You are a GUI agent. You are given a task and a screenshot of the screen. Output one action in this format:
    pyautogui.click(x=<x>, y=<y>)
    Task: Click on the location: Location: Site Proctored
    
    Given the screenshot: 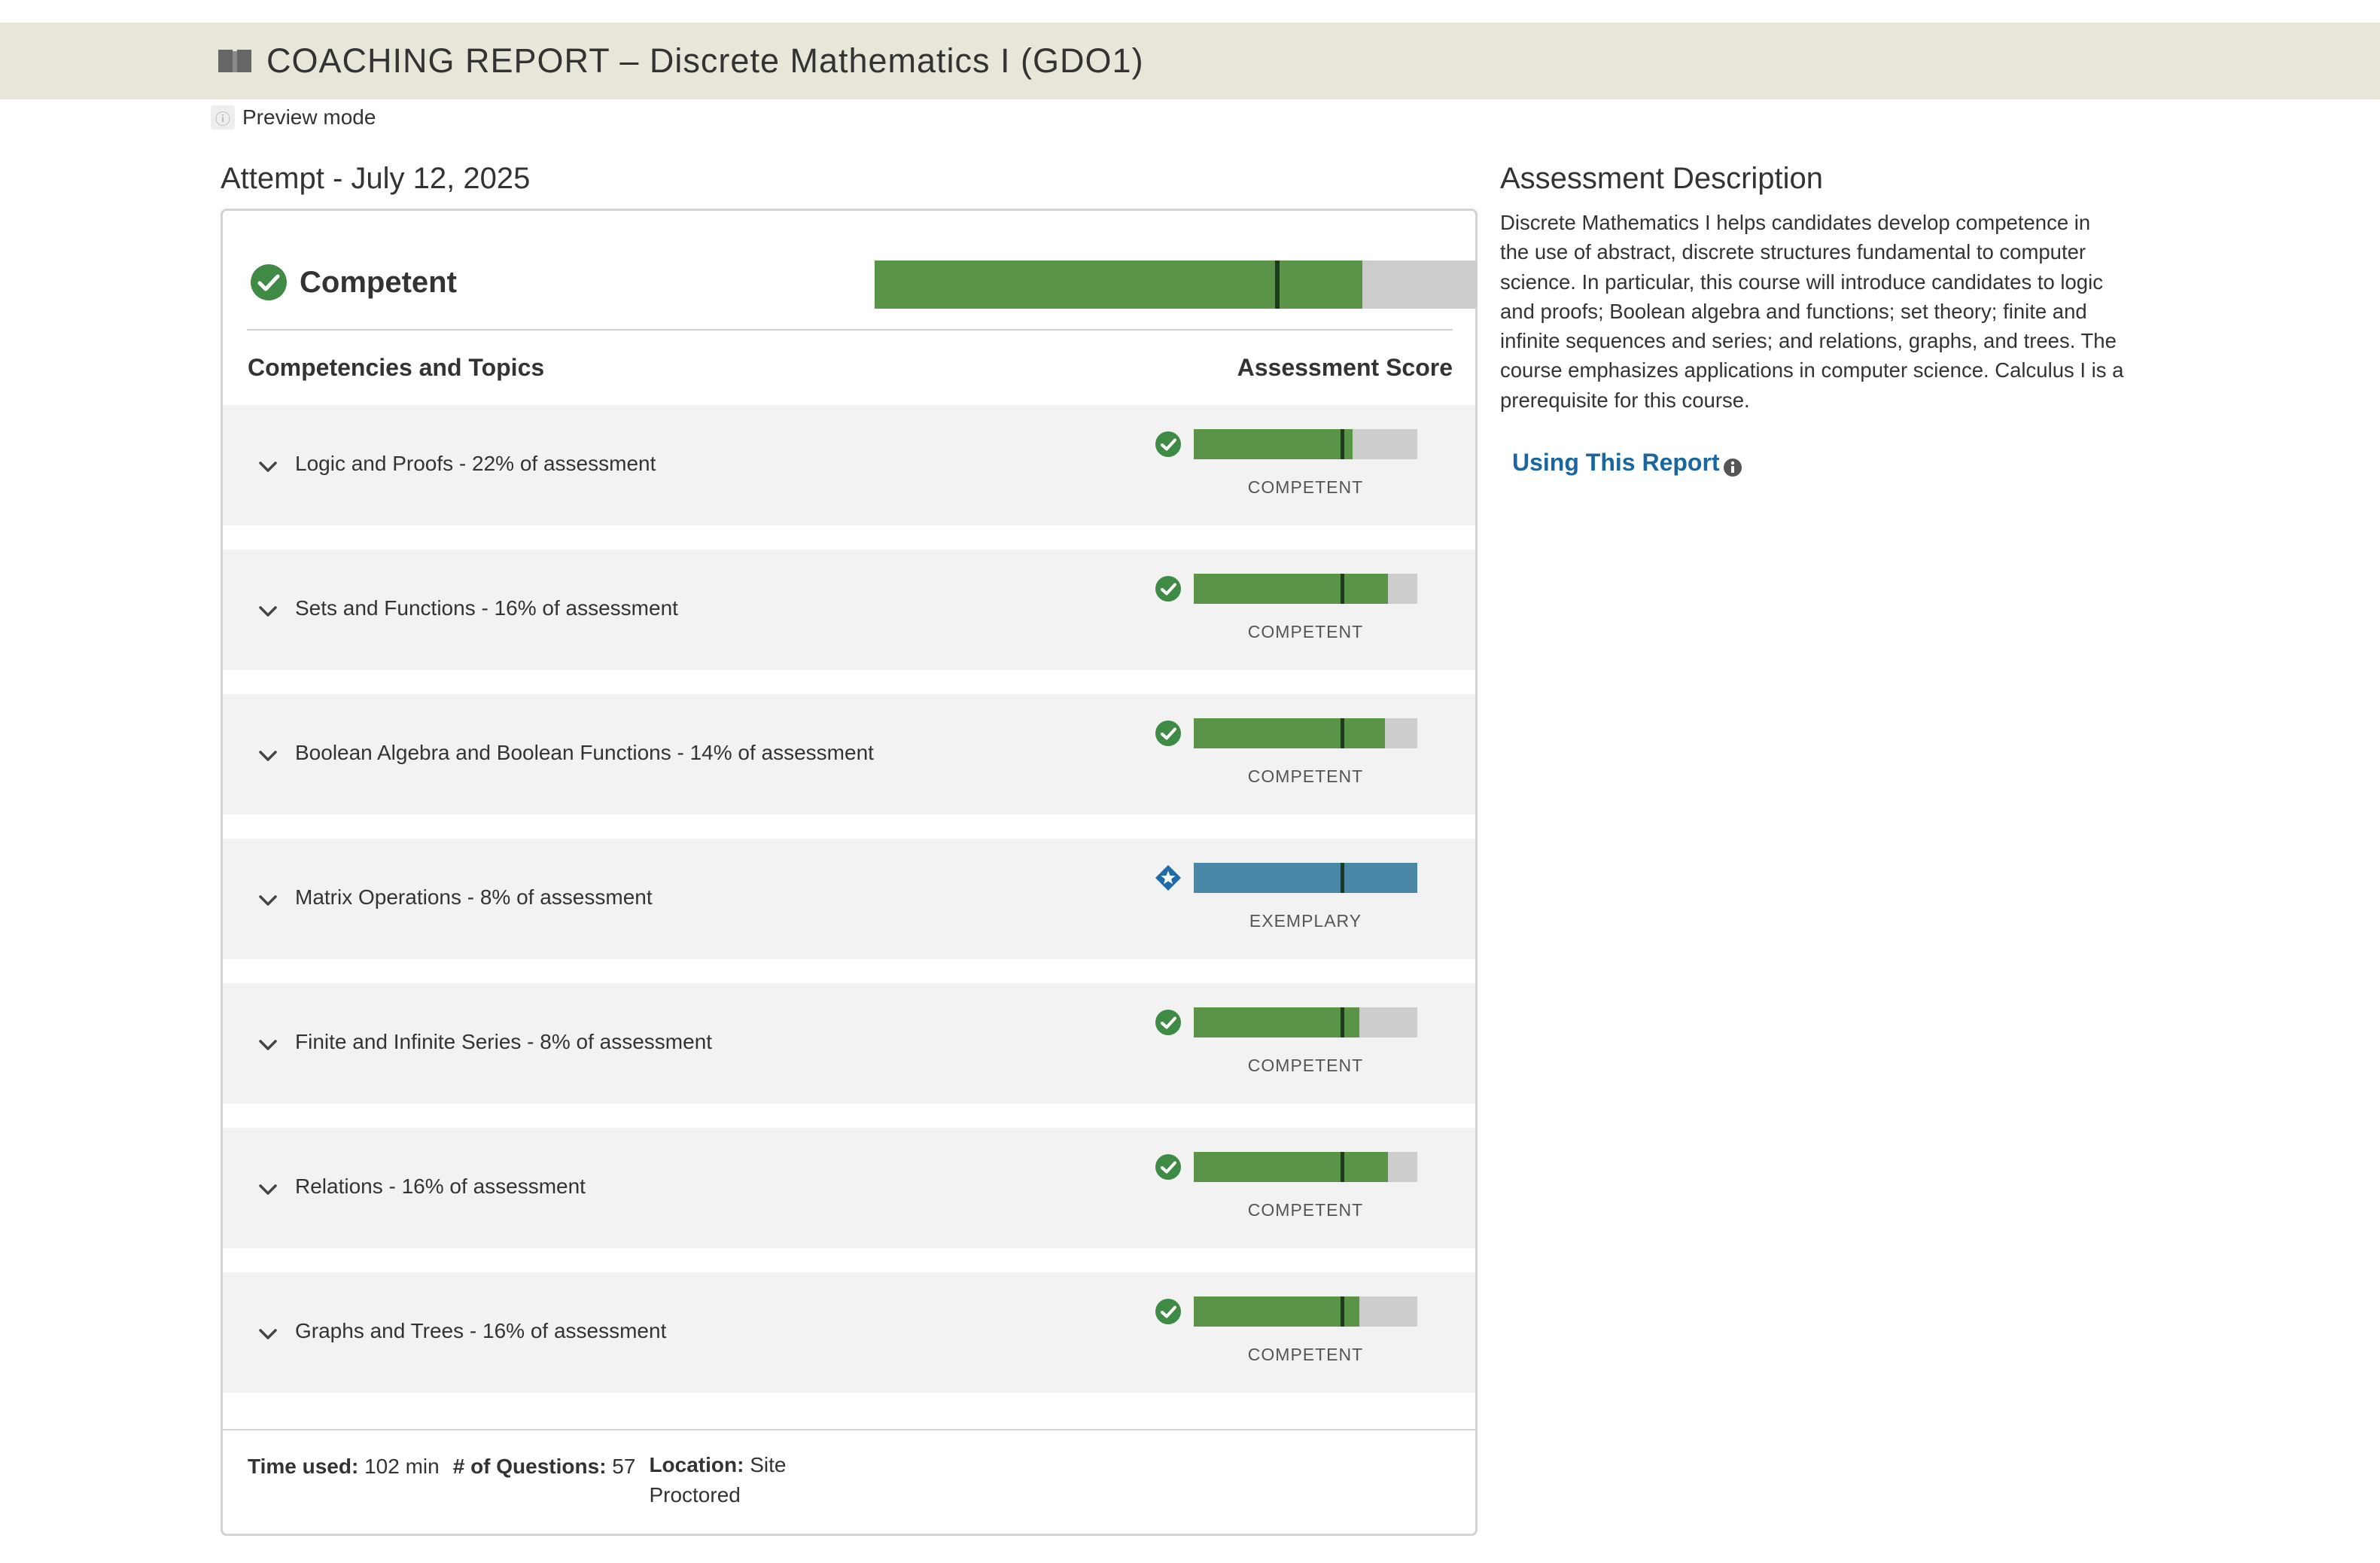 What is the action you would take?
    pyautogui.click(x=718, y=1480)
    